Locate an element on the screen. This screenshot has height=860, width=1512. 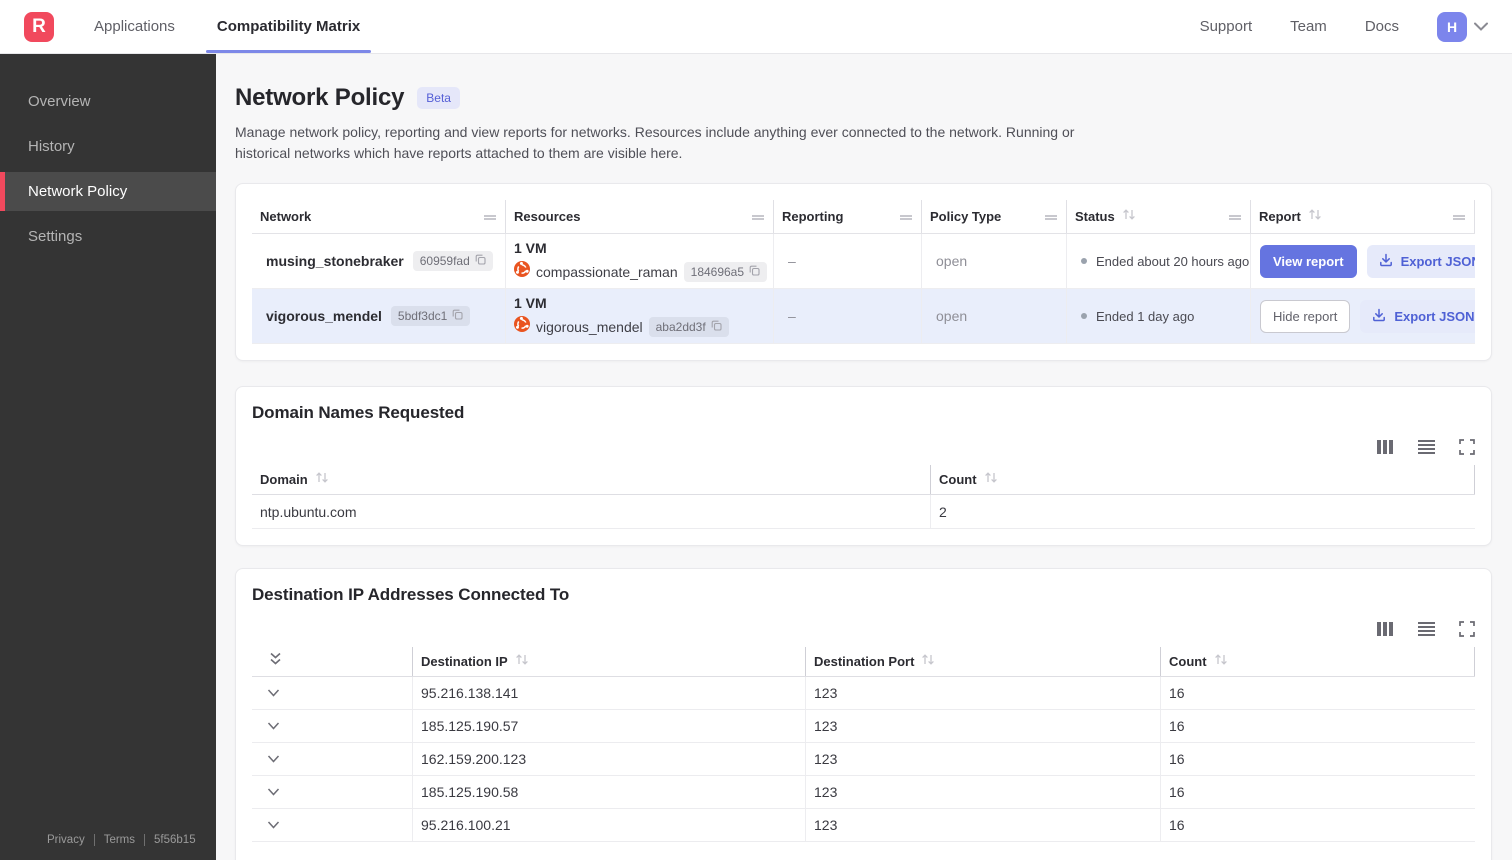
sidebar-item-settings: Settings is located at coordinates (108, 236).